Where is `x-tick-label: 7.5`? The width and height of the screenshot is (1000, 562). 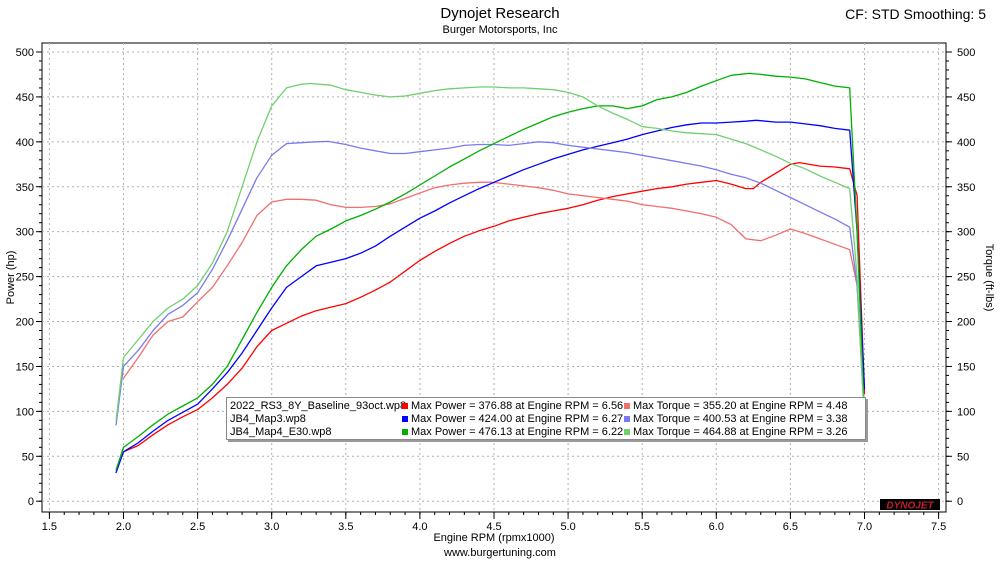 x-tick-label: 7.5 is located at coordinates (938, 527).